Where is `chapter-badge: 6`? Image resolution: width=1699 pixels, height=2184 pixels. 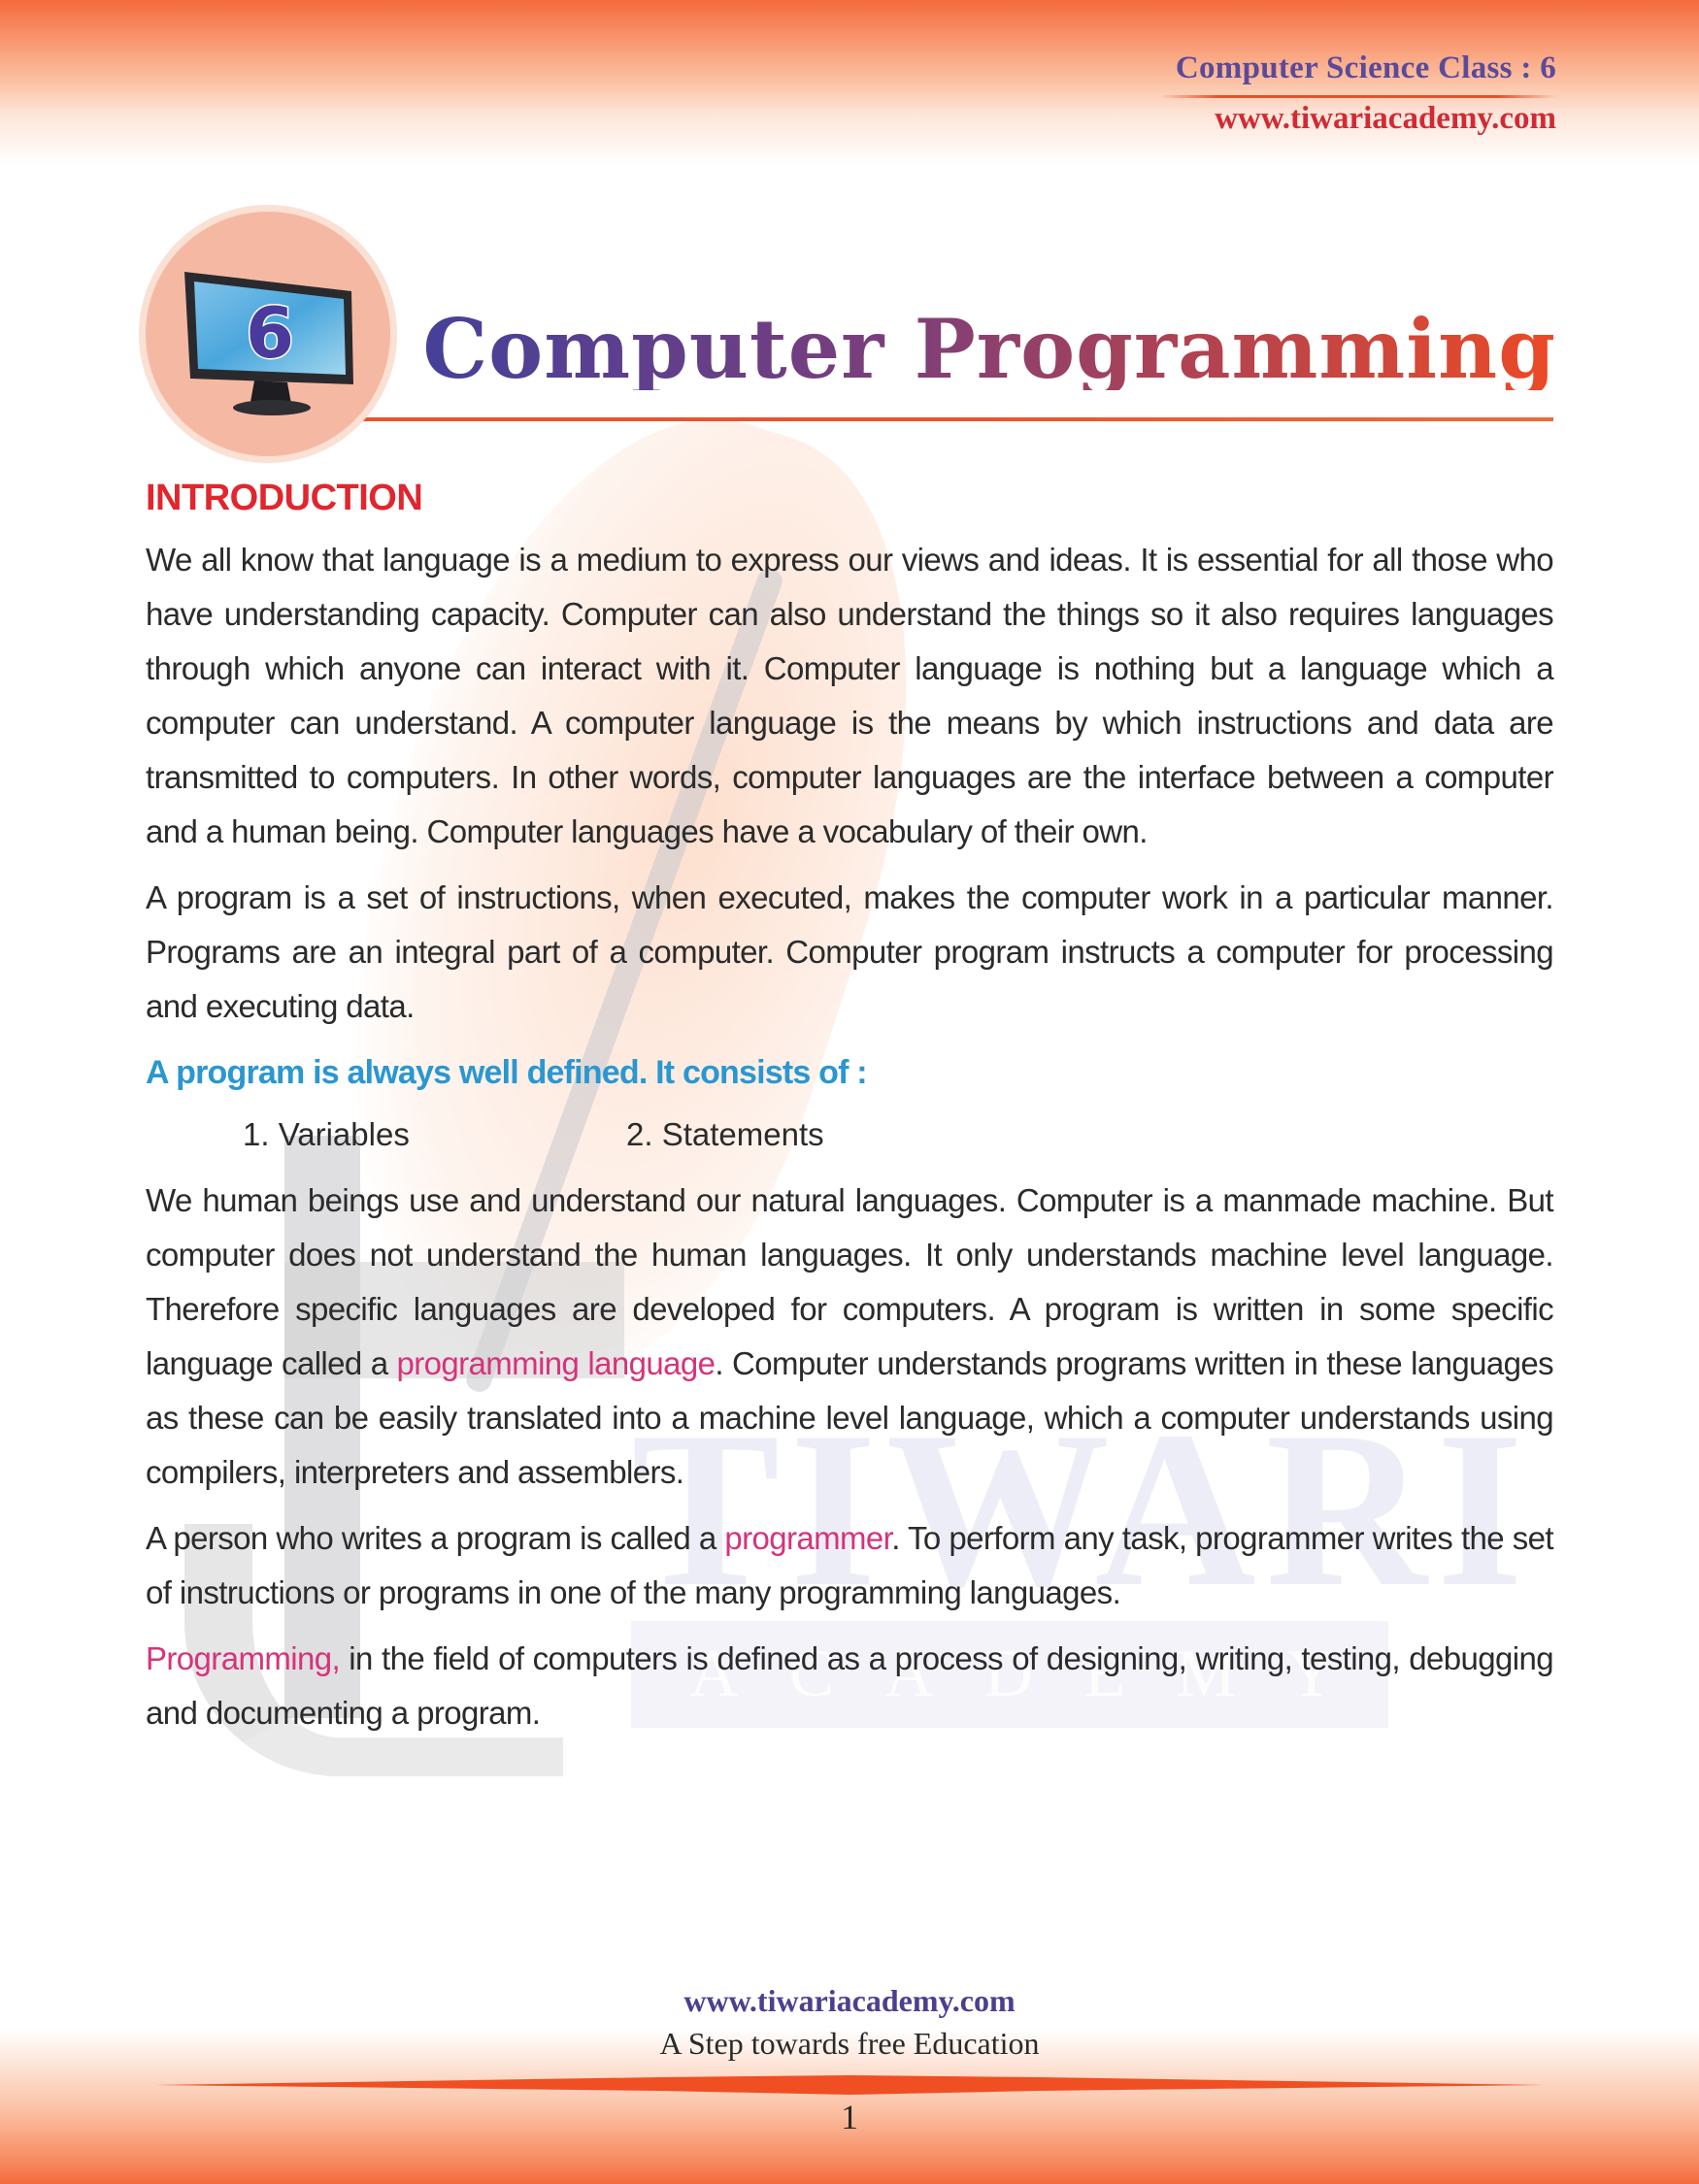 chapter-badge: 6 is located at coordinates (268, 334).